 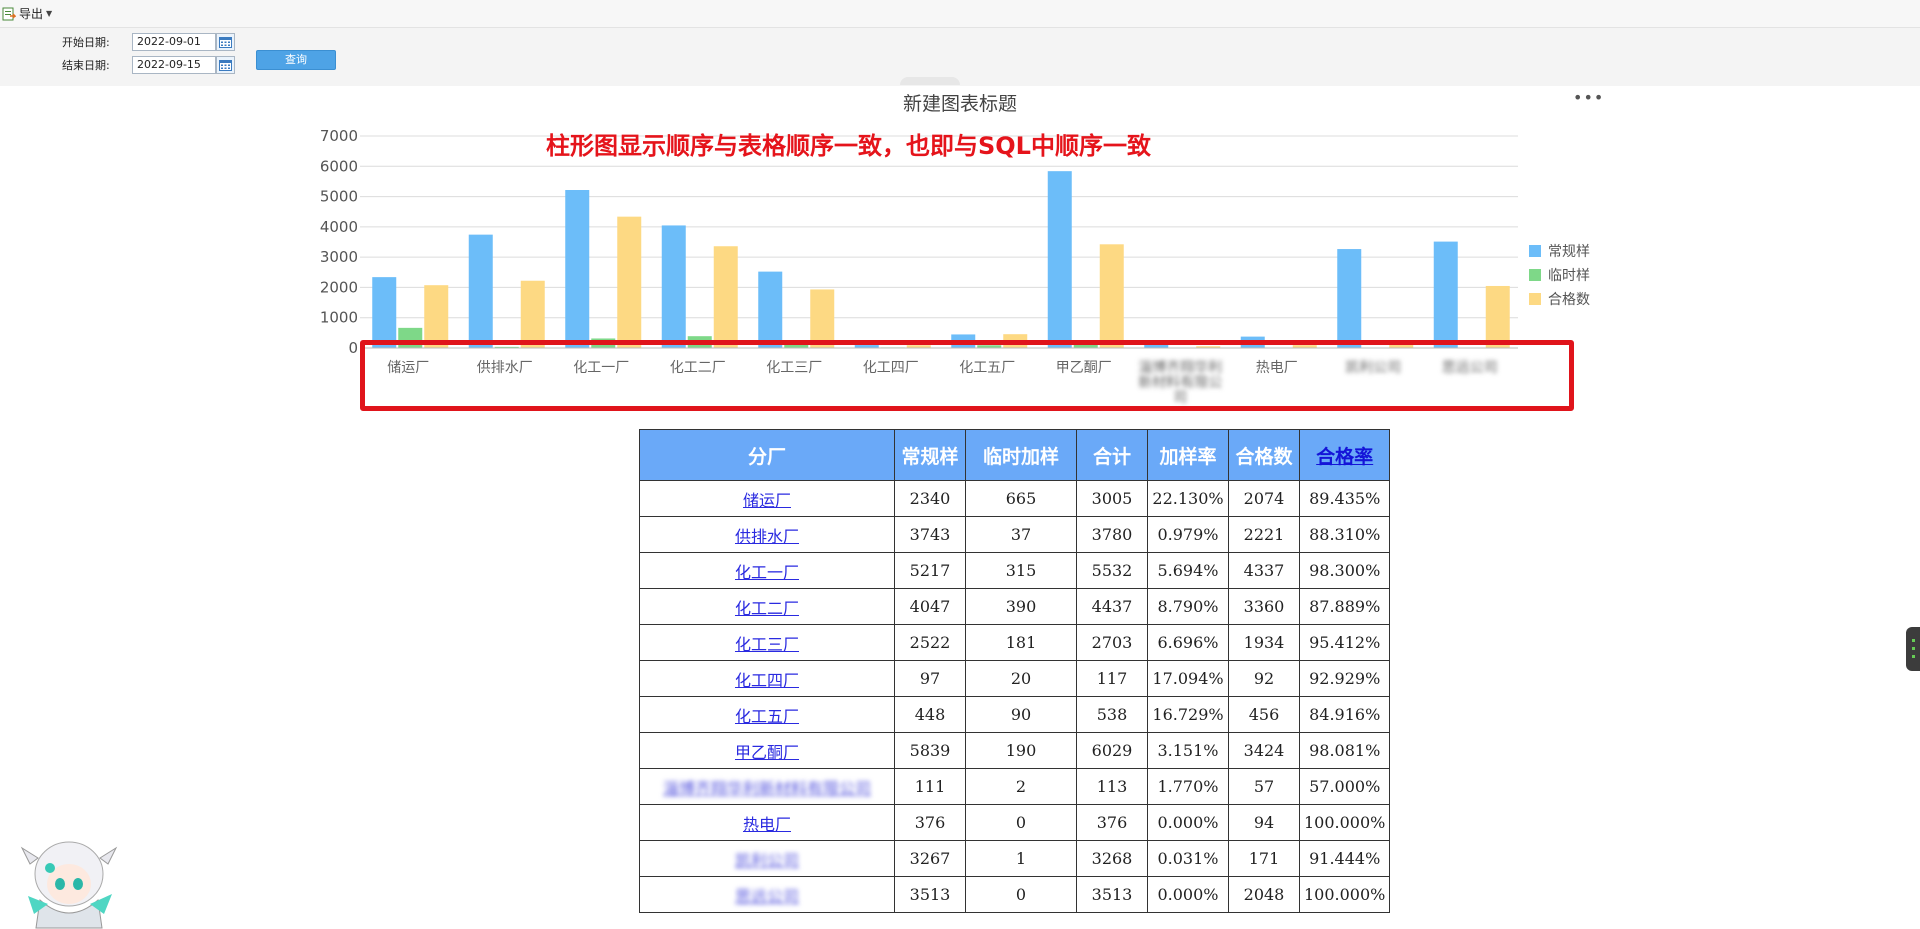 What do you see at coordinates (174, 65) in the screenshot?
I see `end-date-input: 2022-09-15` at bounding box center [174, 65].